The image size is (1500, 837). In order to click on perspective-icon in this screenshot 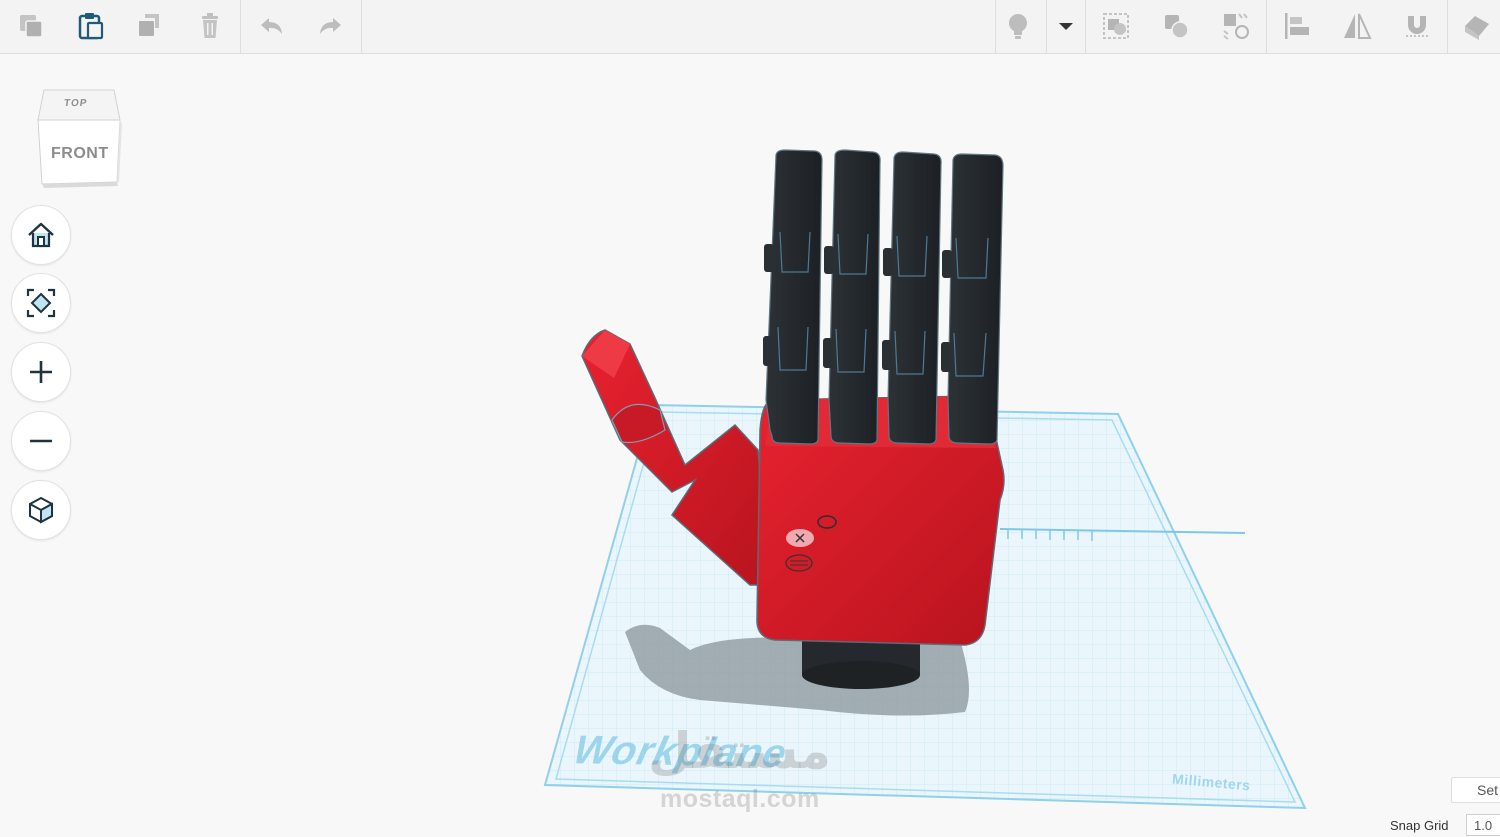, I will do `click(41, 510)`.